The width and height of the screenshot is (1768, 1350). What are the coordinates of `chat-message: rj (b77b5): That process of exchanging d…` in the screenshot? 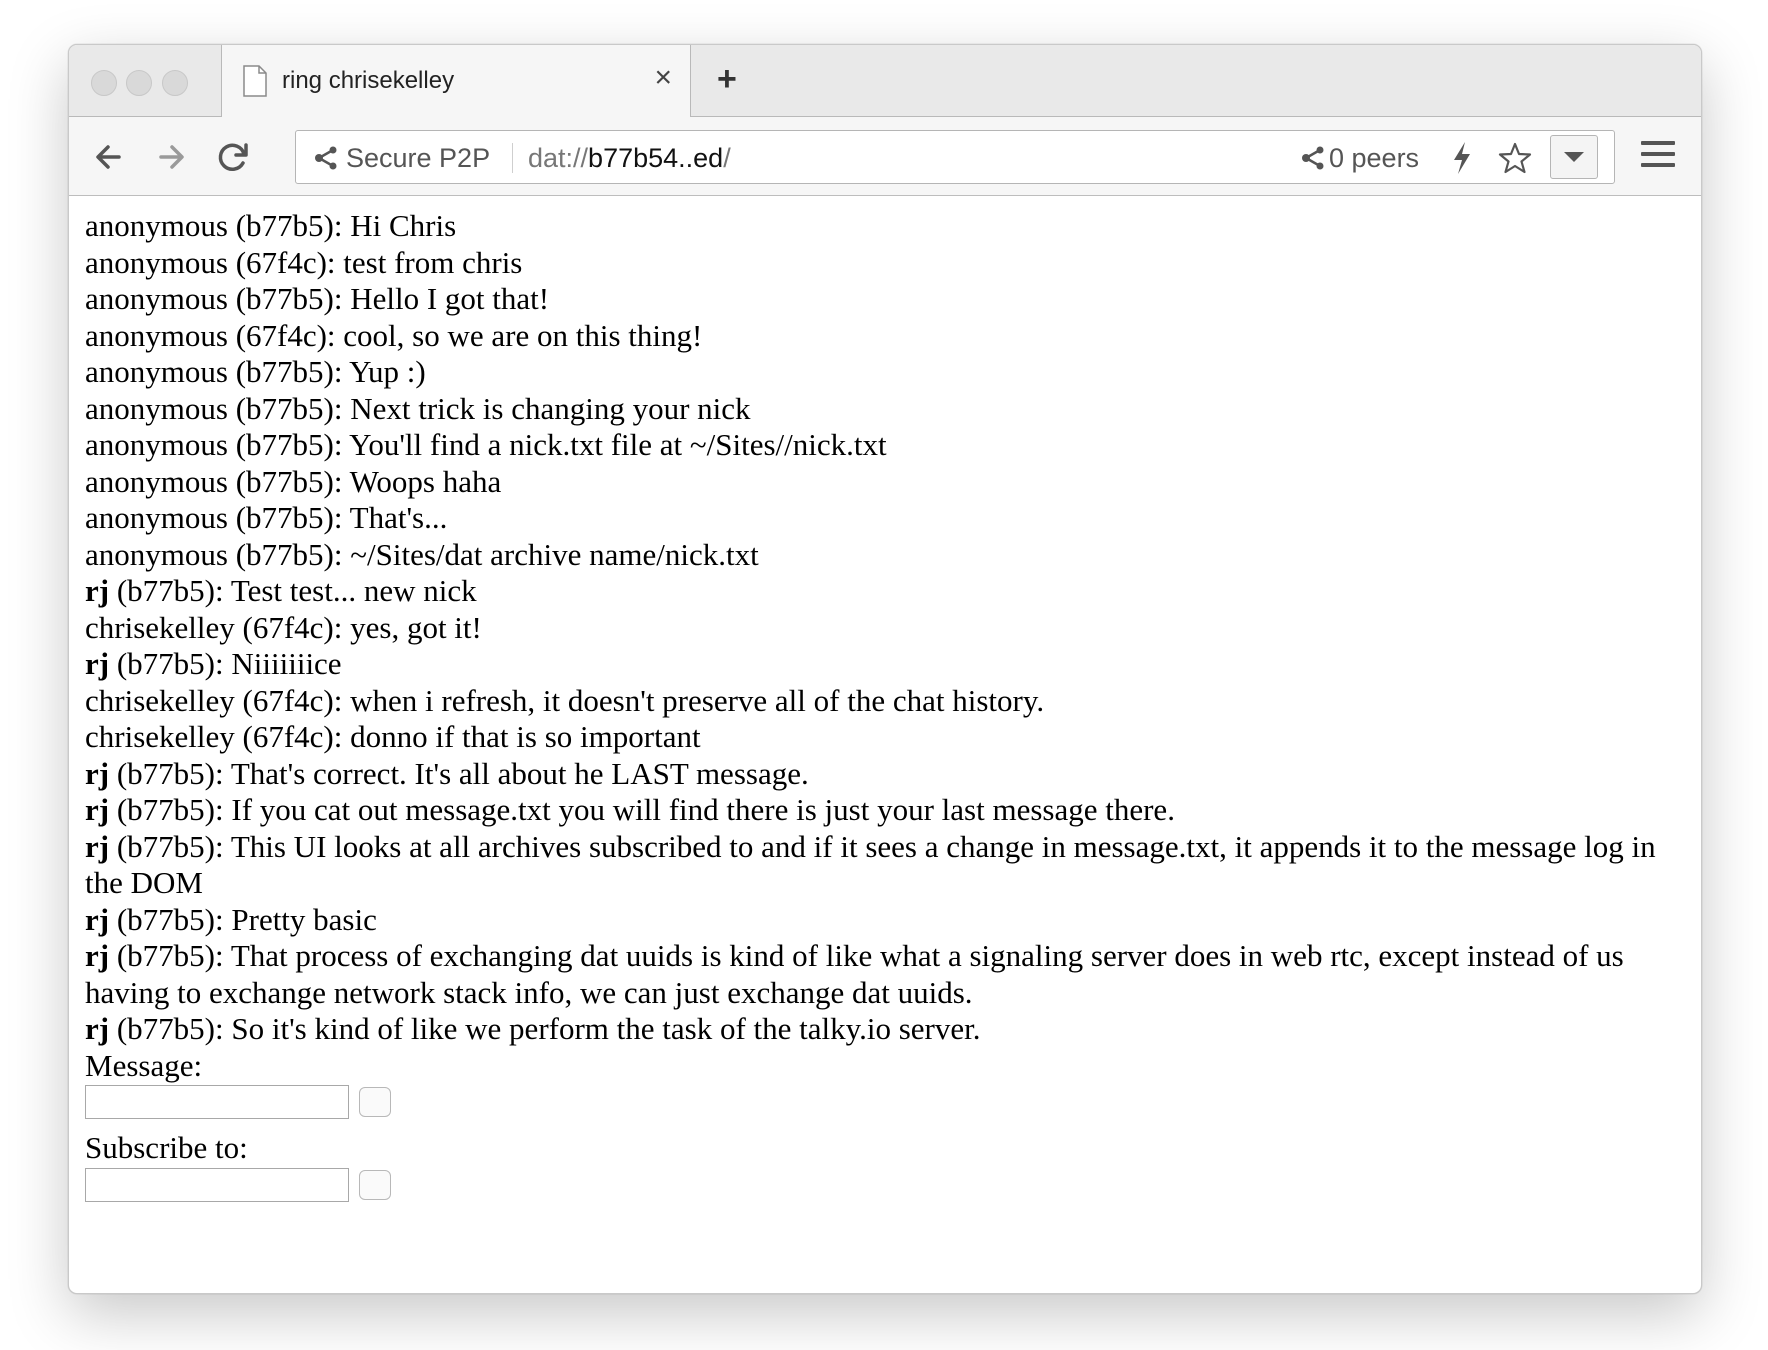 It's located at (854, 974).